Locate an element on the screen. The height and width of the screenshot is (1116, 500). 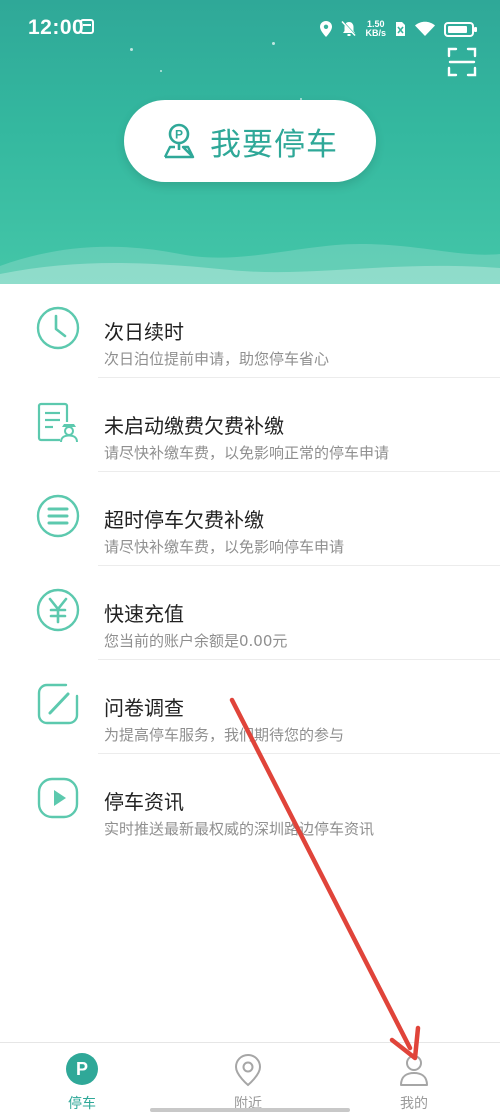
play-icon is located at coordinates (58, 798).